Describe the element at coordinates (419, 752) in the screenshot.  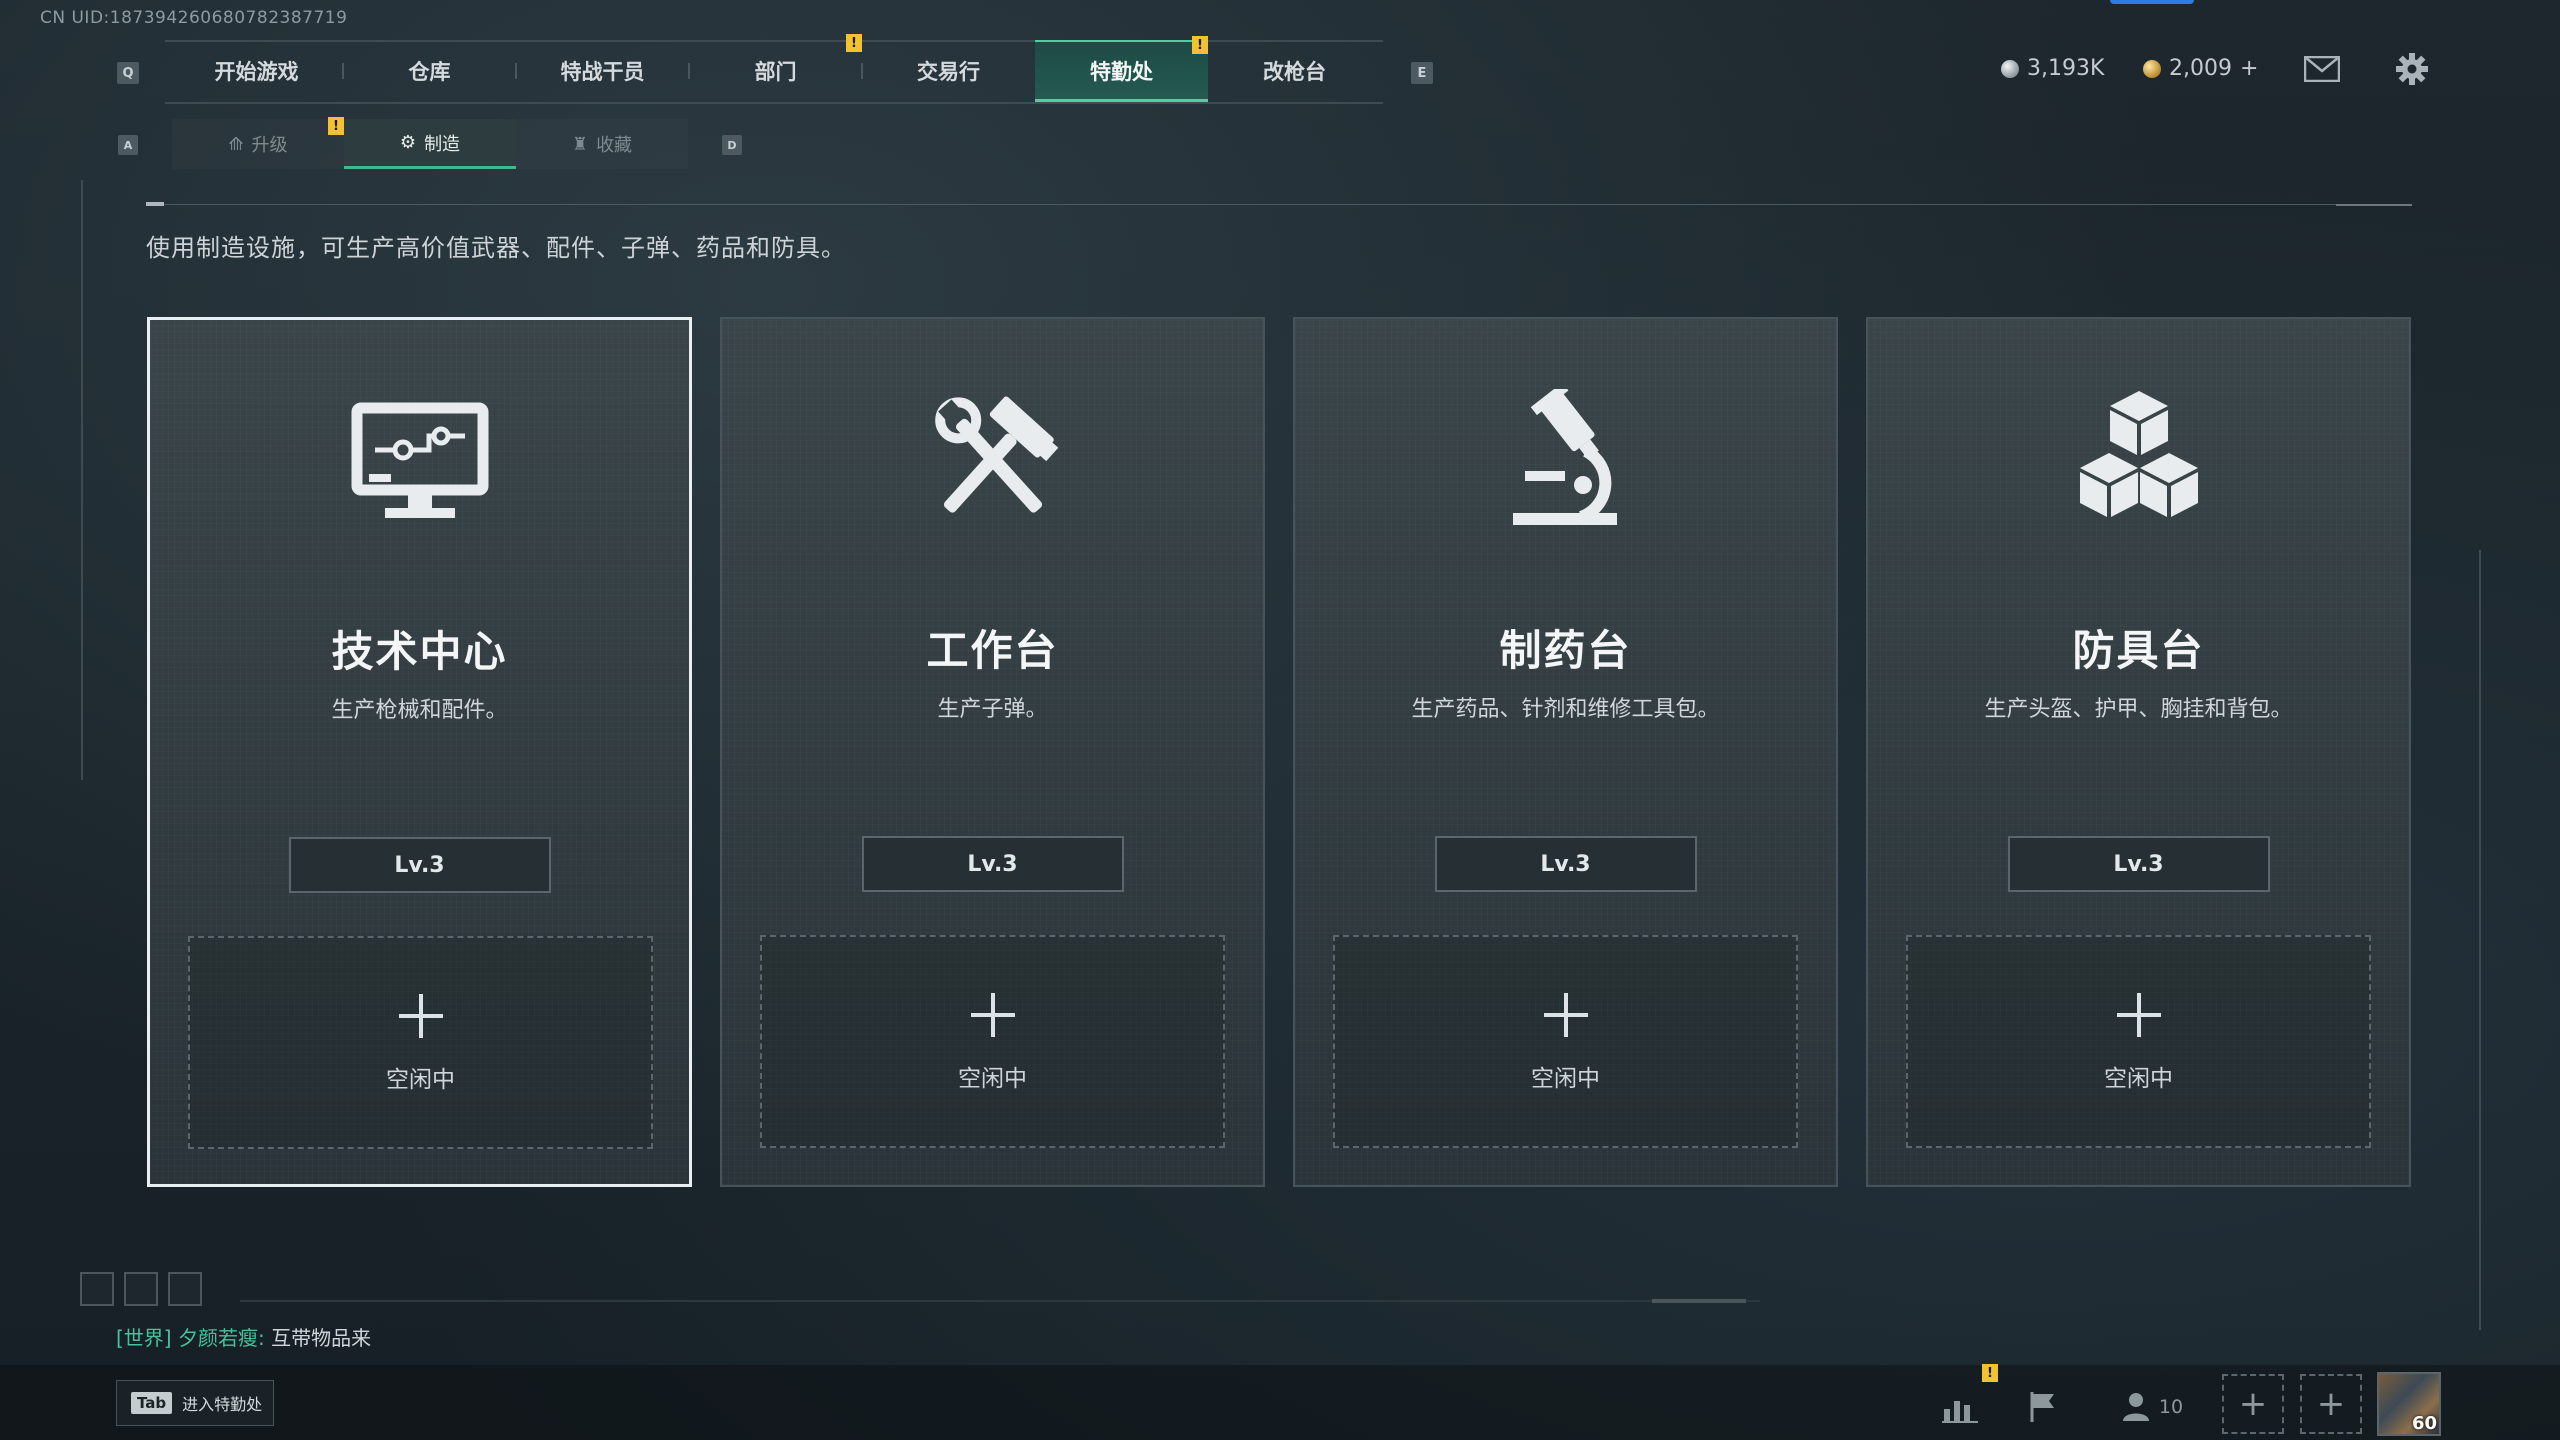
I see `station-card-tech-center: 技术中心 生产枪械和配件。 Lv.3 空闲中` at that location.